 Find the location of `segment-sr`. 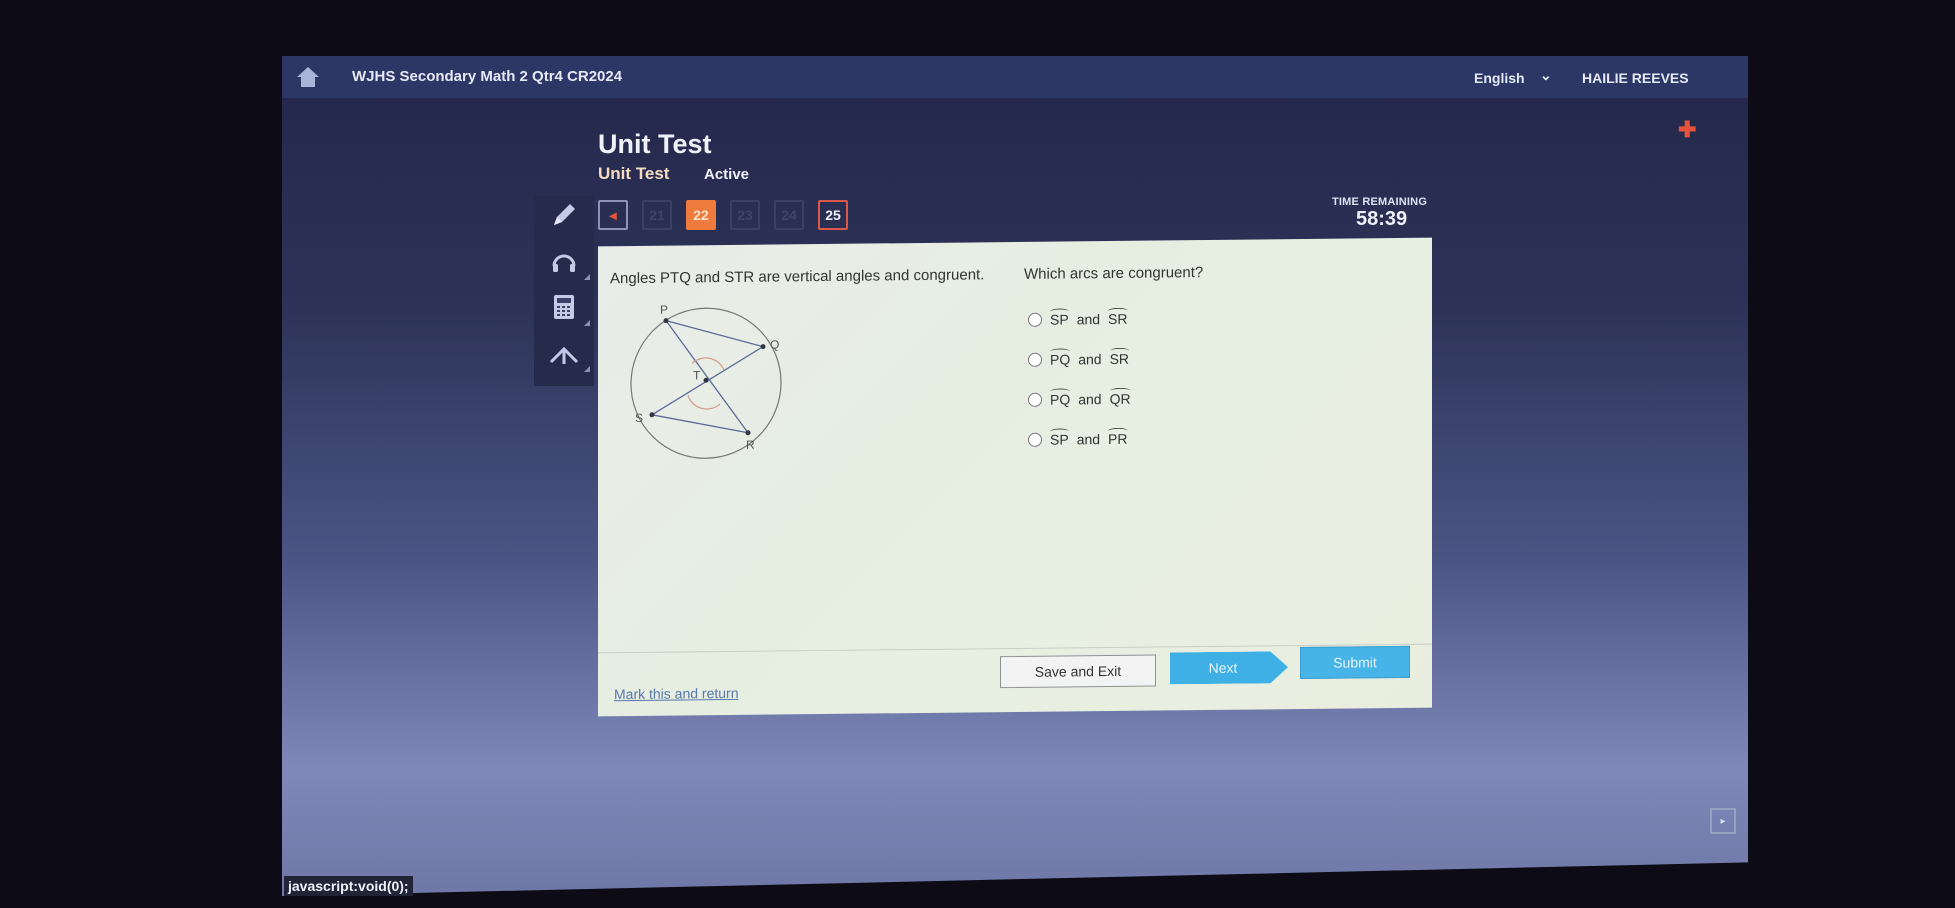

segment-sr is located at coordinates (700, 424).